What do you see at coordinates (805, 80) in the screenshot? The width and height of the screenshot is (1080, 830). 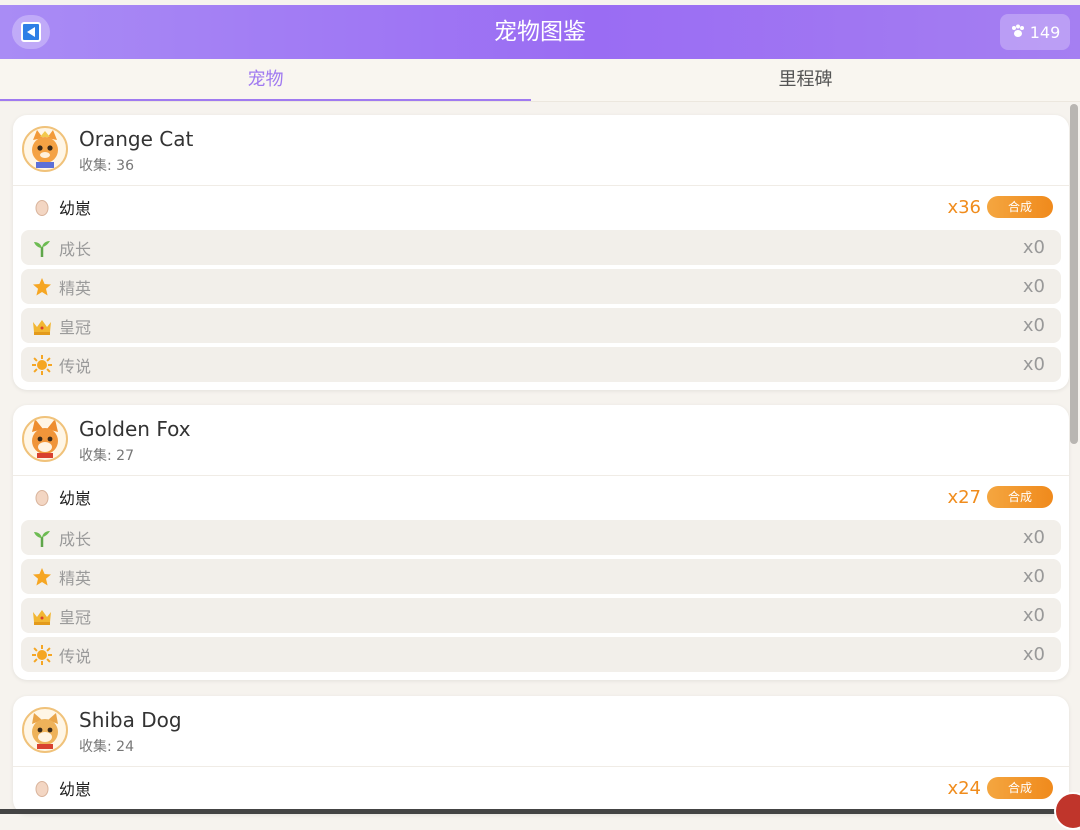 I see `tab-milestones: 里程碑` at bounding box center [805, 80].